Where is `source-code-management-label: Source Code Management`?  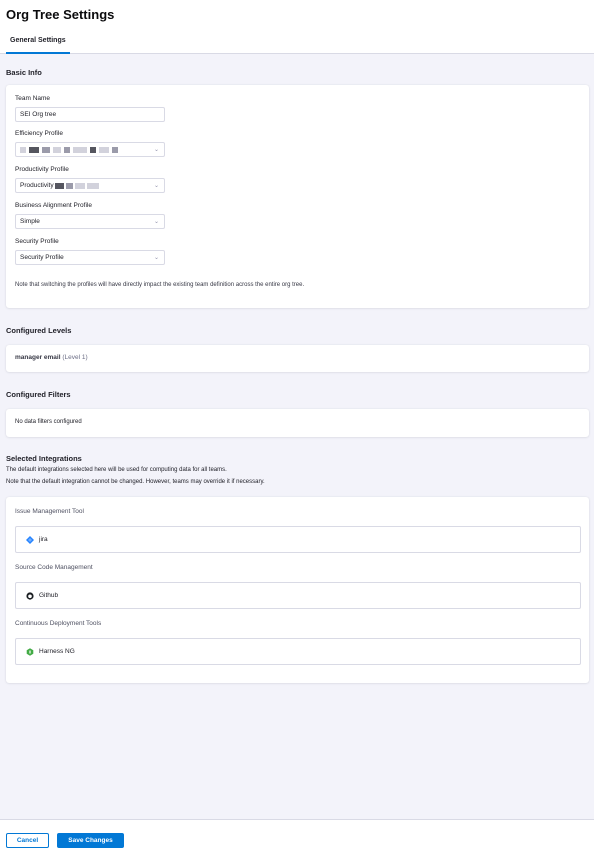 source-code-management-label: Source Code Management is located at coordinates (54, 567).